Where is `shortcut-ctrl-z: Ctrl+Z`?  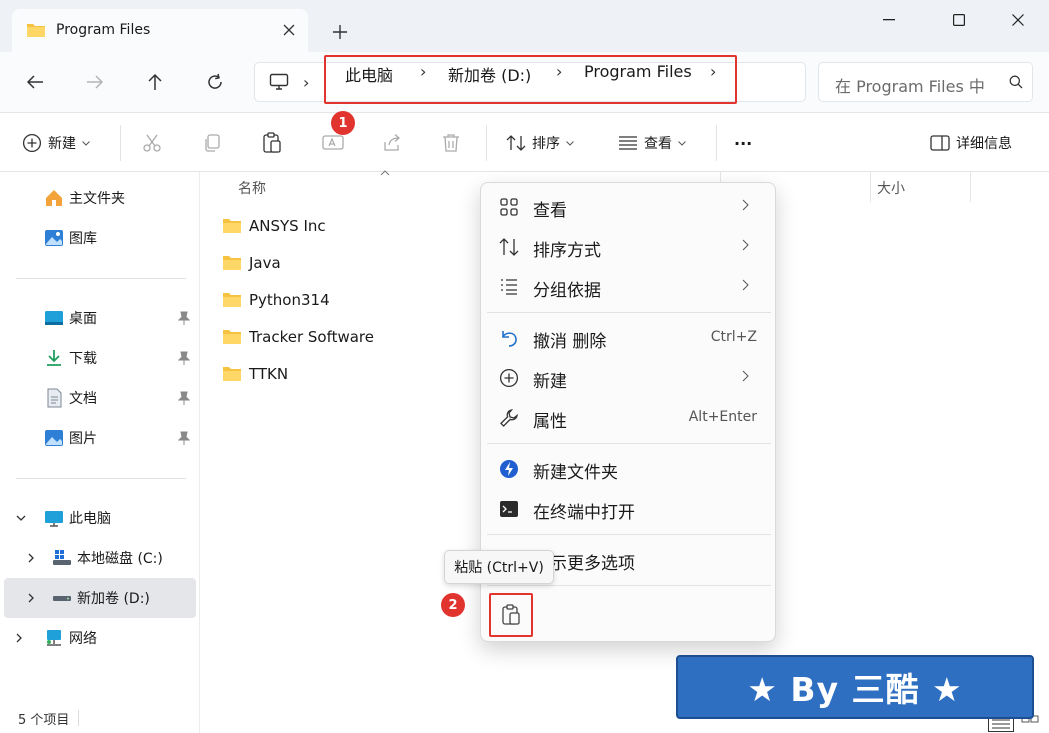 shortcut-ctrl-z: Ctrl+Z is located at coordinates (733, 337).